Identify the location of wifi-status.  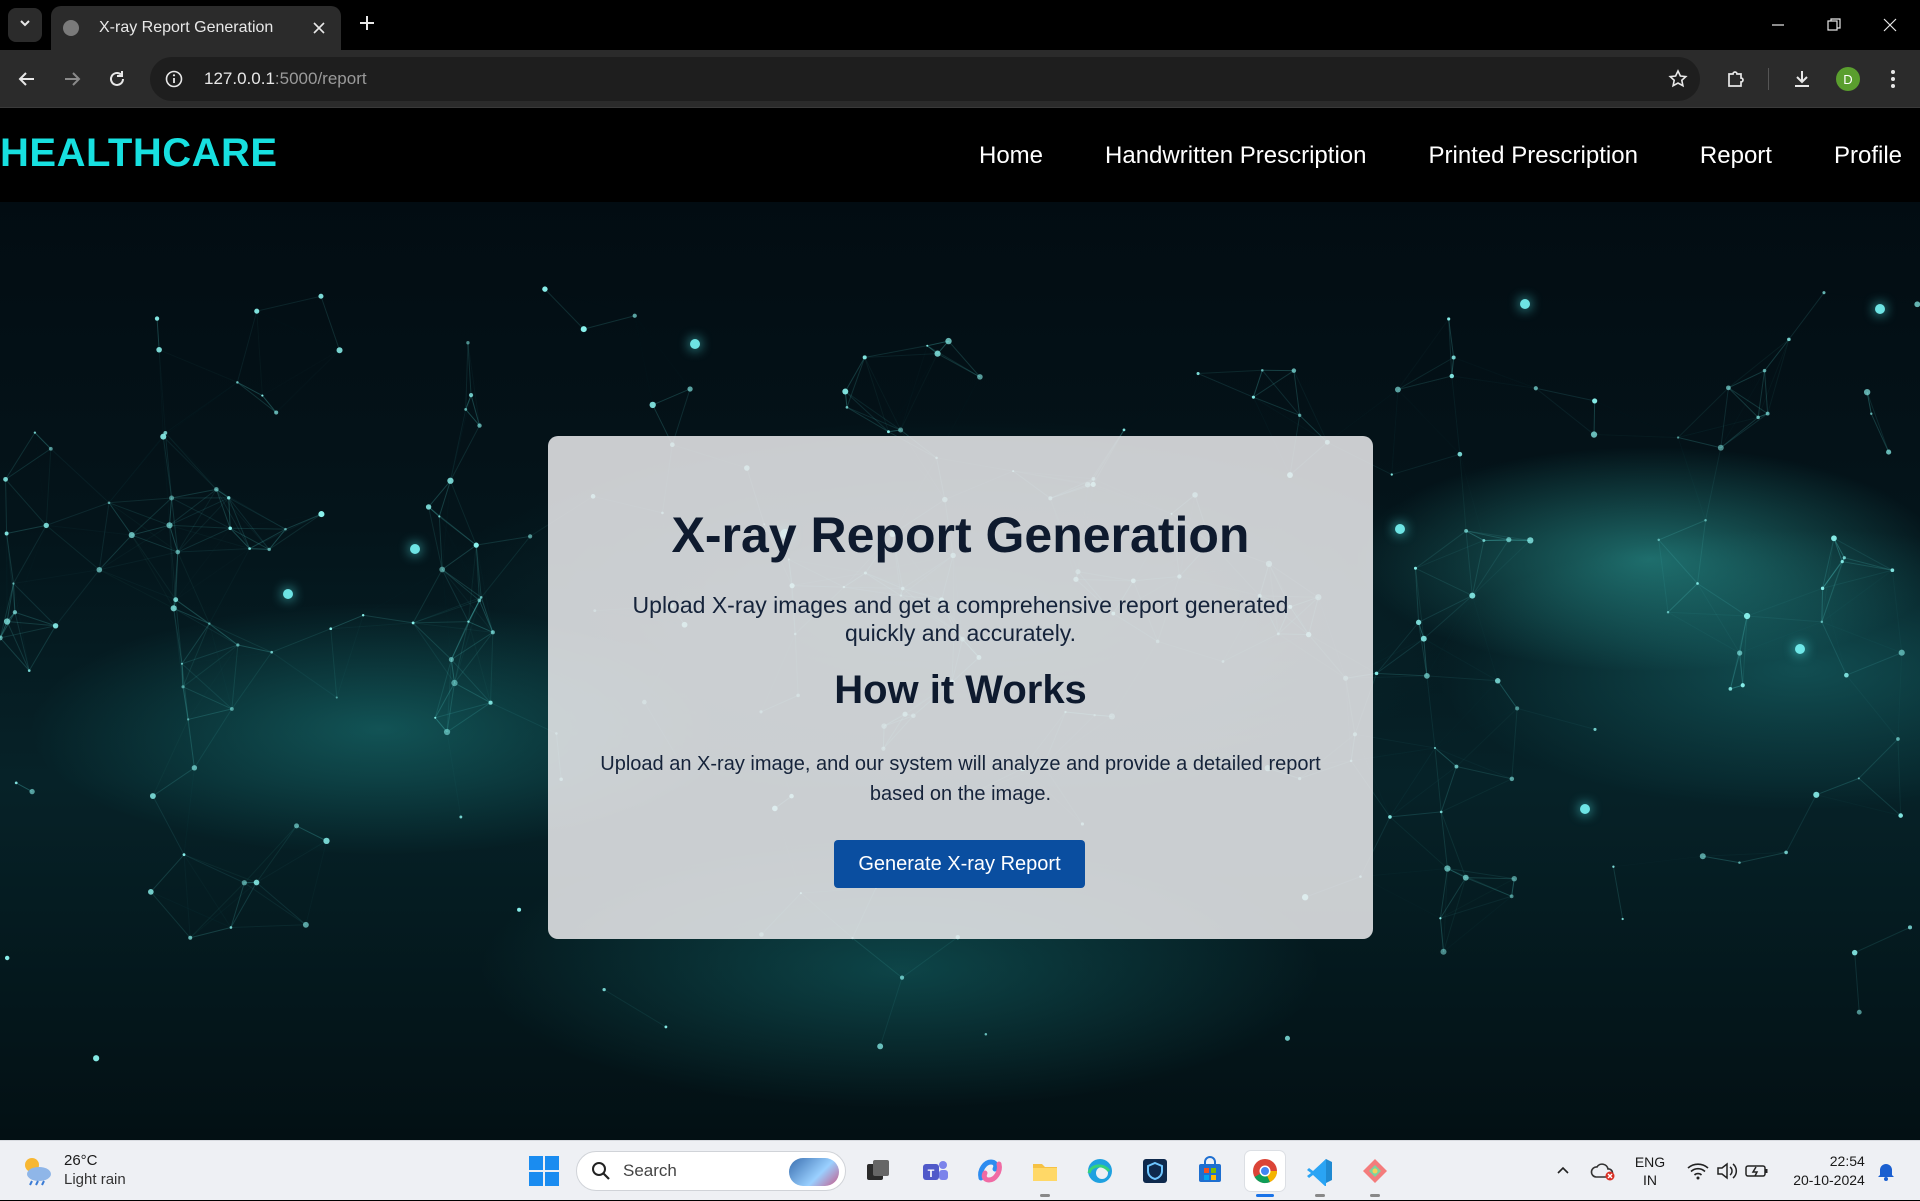
(1698, 1171).